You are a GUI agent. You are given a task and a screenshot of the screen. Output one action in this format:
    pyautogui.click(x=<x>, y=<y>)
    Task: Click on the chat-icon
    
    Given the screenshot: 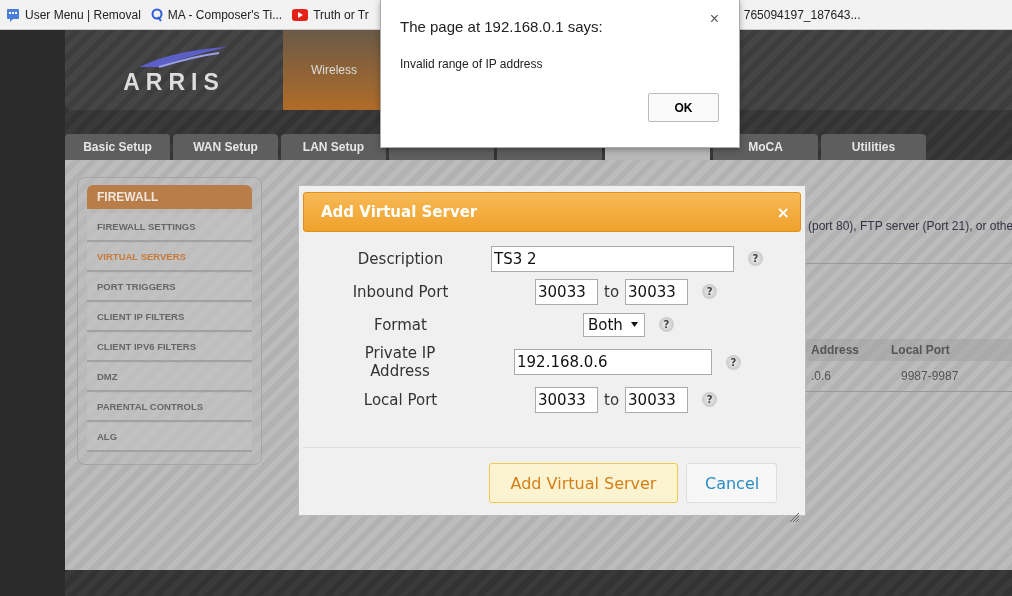 What is the action you would take?
    pyautogui.click(x=13, y=14)
    